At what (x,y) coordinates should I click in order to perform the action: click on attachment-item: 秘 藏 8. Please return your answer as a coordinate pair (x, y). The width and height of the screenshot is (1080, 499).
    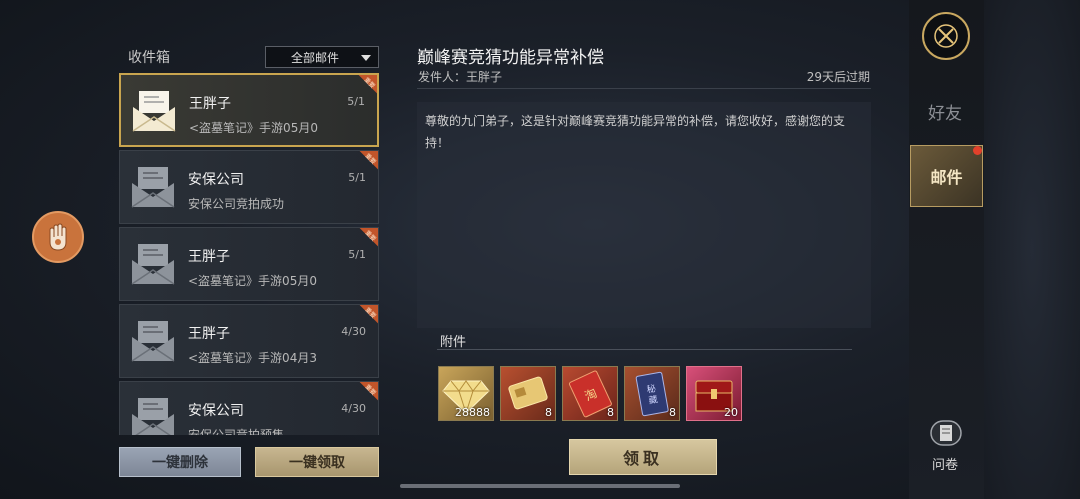
    Looking at the image, I should click on (652, 393).